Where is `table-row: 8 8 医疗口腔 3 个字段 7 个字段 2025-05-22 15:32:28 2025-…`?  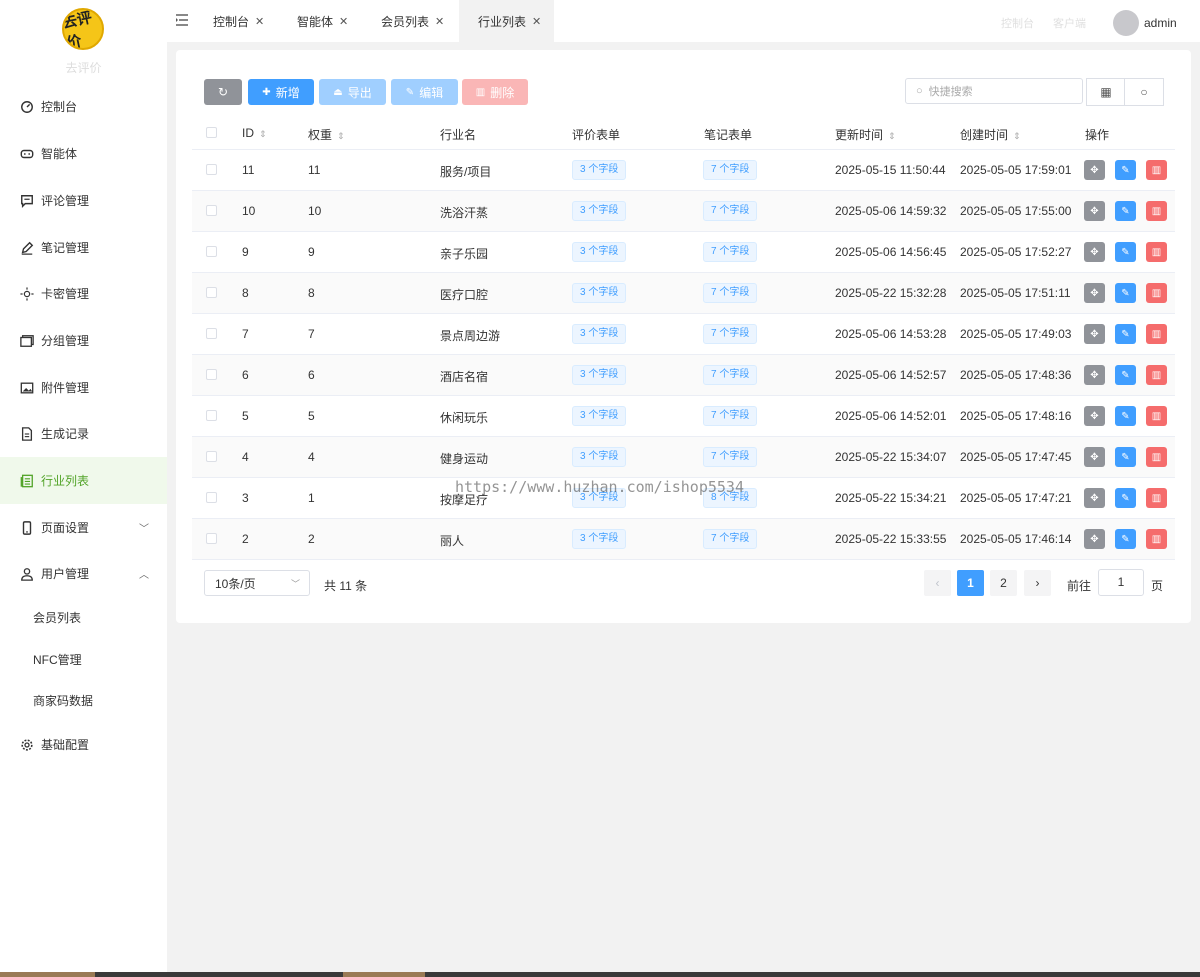
table-row: 8 8 医疗口腔 3 个字段 7 个字段 2025-05-22 15:32:28 2025-… is located at coordinates (683, 293).